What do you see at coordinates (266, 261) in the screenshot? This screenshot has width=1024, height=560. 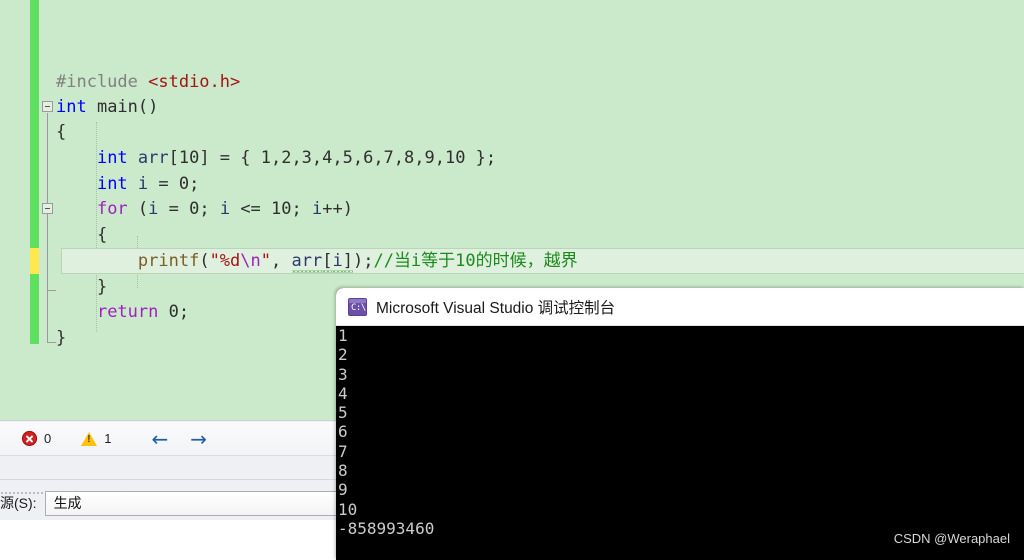 I see `code-token: "` at bounding box center [266, 261].